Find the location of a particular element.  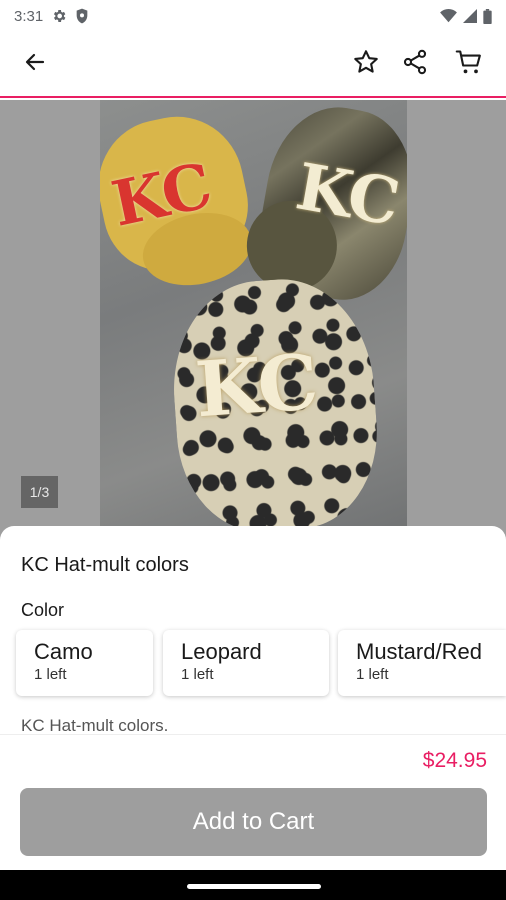

leopard-hat: KC is located at coordinates (275, 405).